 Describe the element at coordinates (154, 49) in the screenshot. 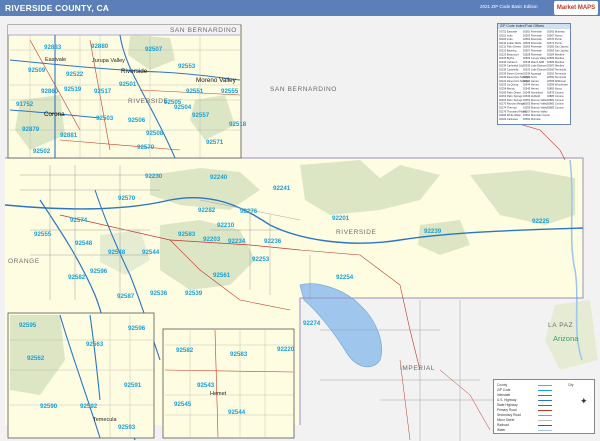

I see `zip-label: 92507` at that location.